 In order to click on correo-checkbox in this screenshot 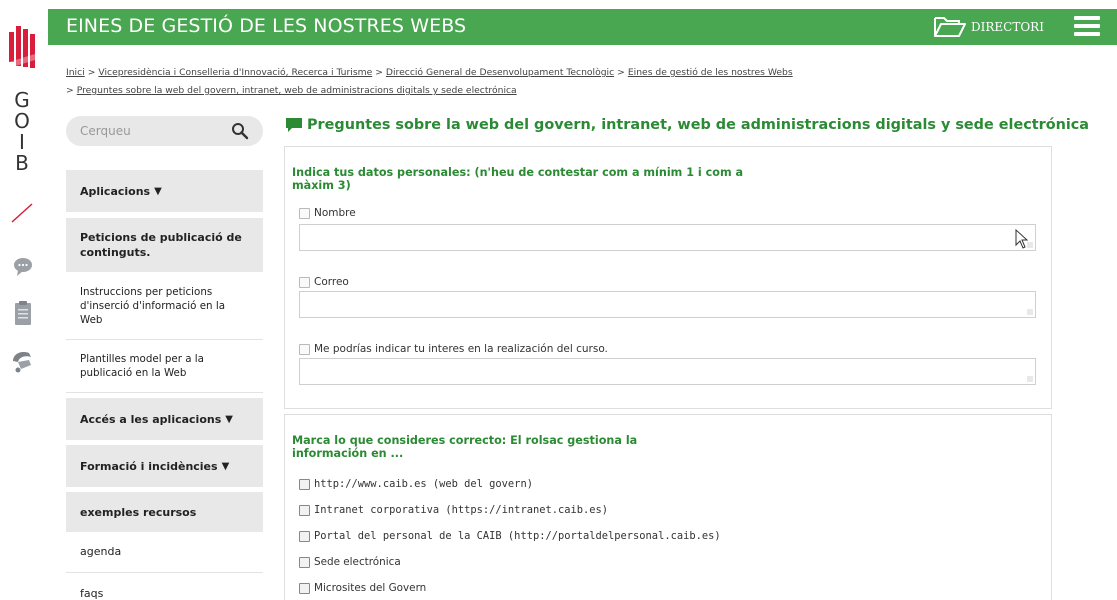, I will do `click(304, 282)`.